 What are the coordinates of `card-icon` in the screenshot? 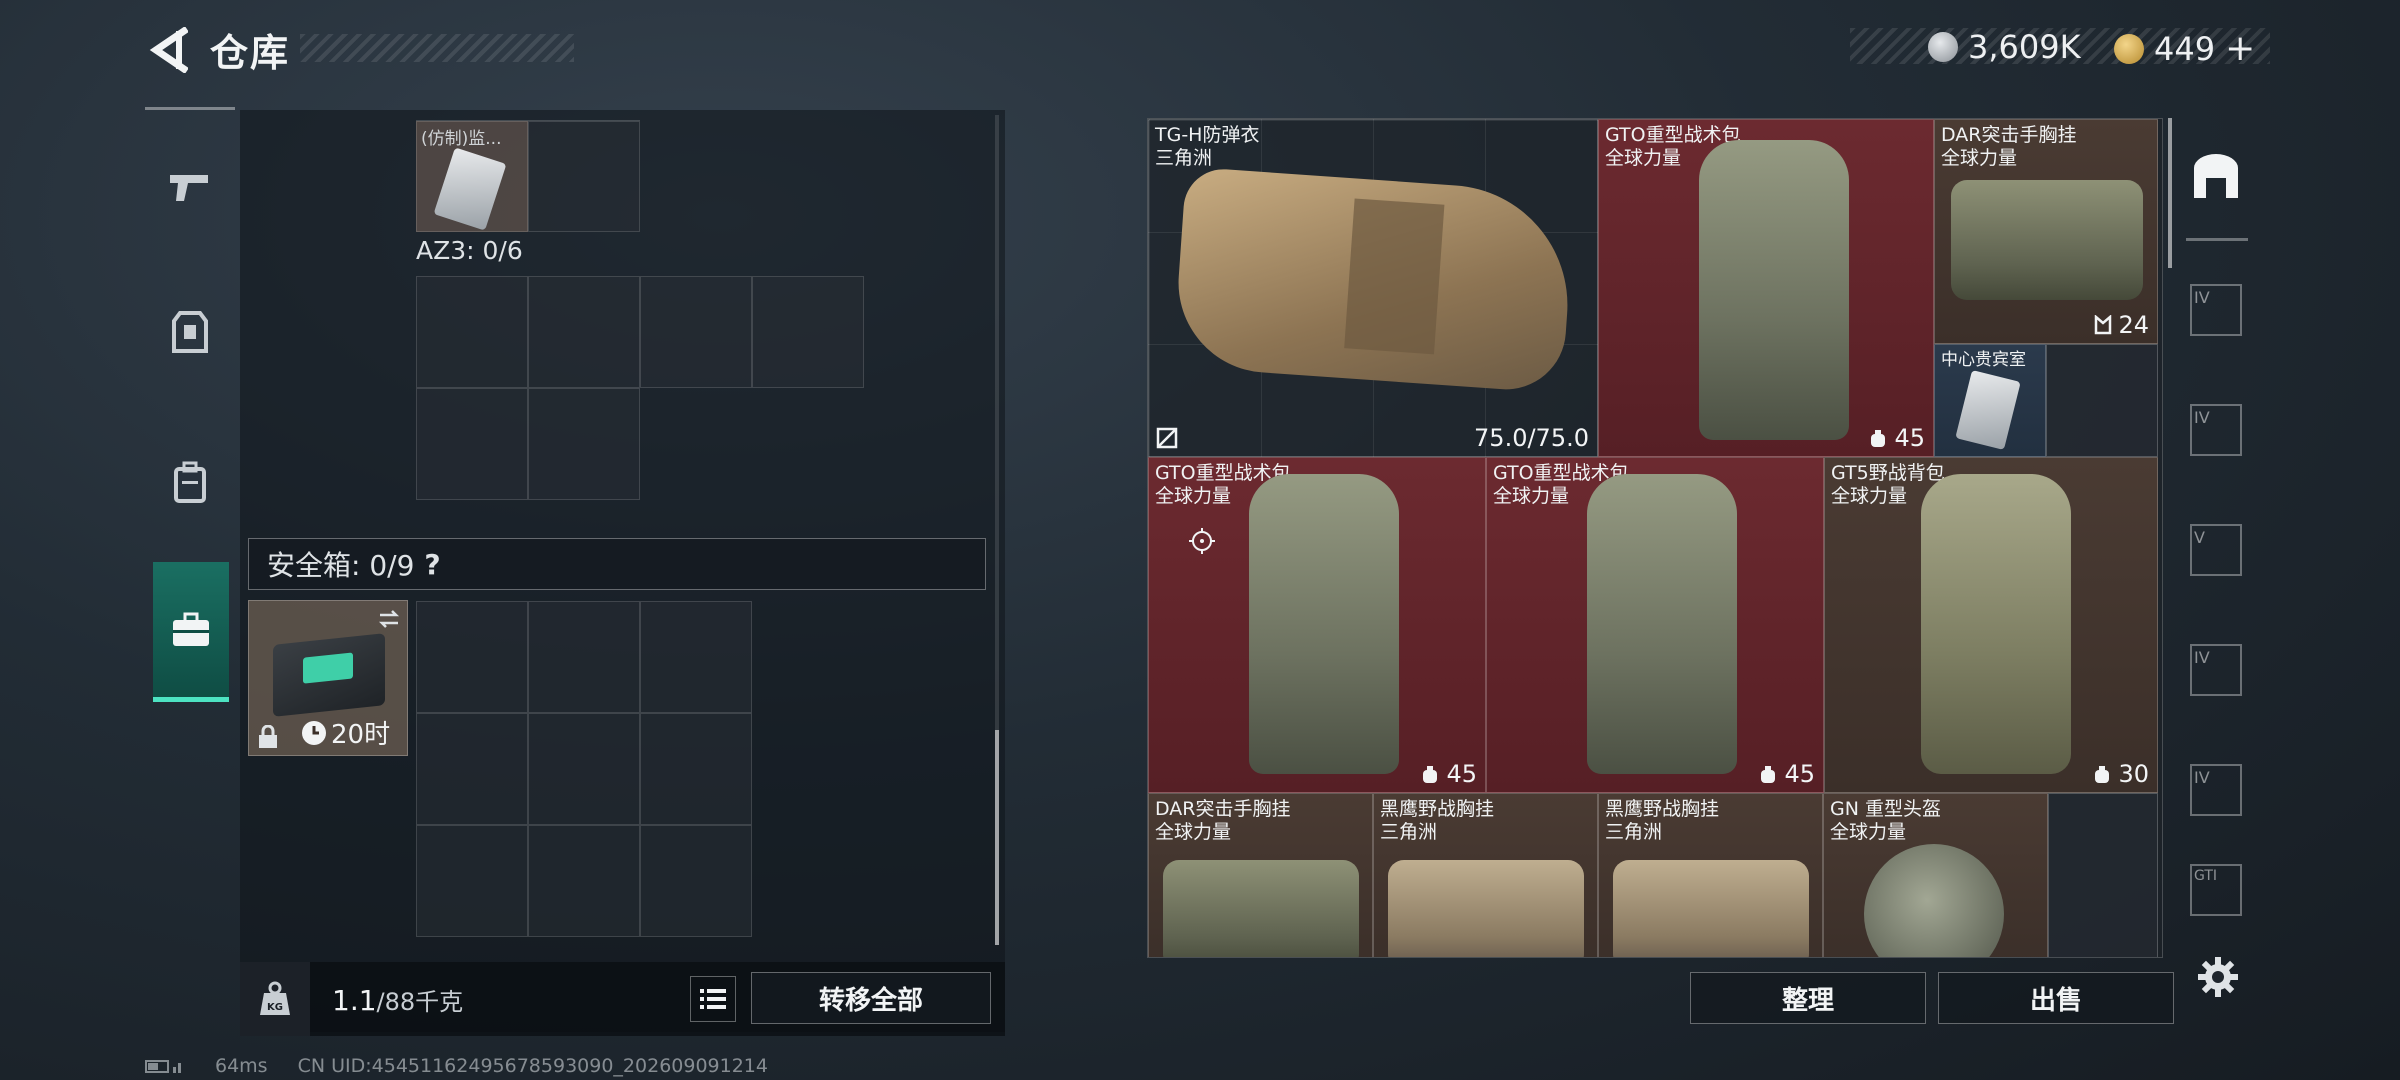 It's located at (470, 189).